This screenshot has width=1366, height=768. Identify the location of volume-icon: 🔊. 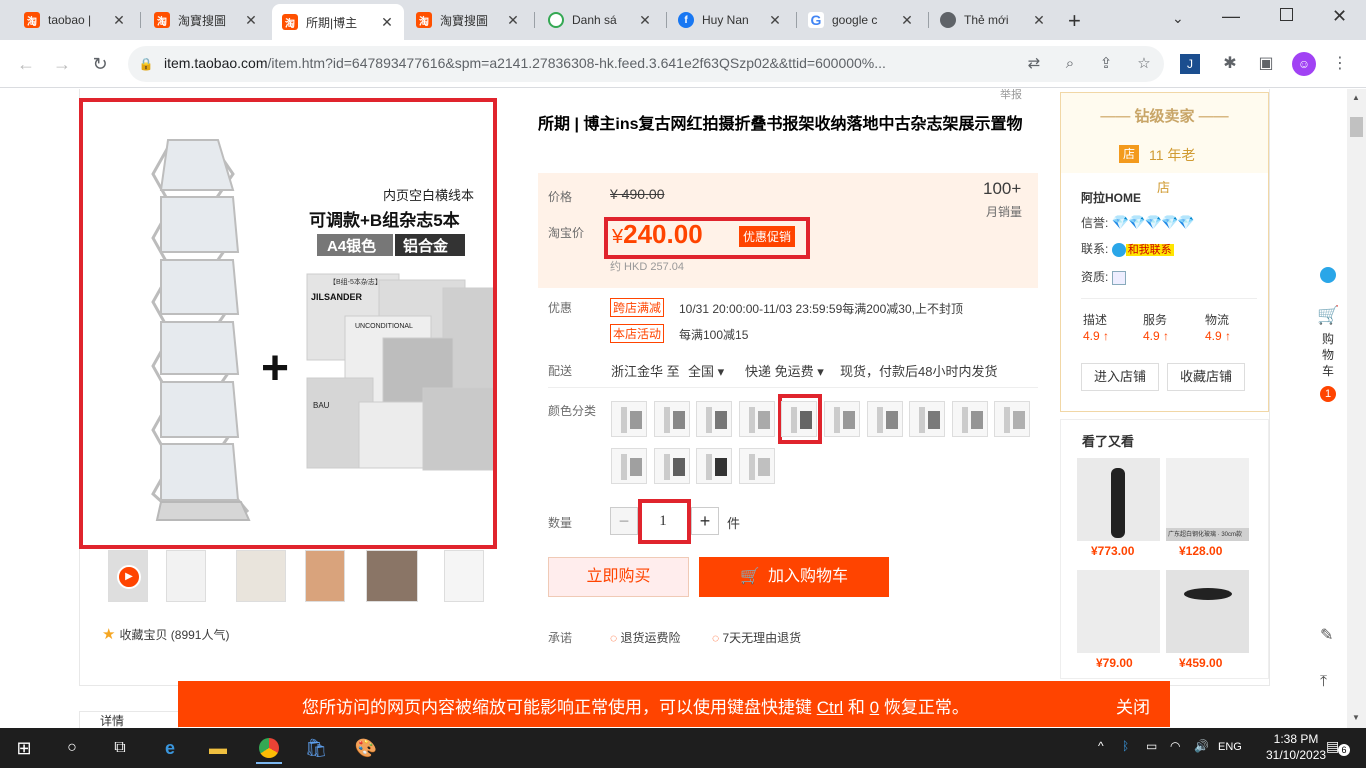
(1201, 746).